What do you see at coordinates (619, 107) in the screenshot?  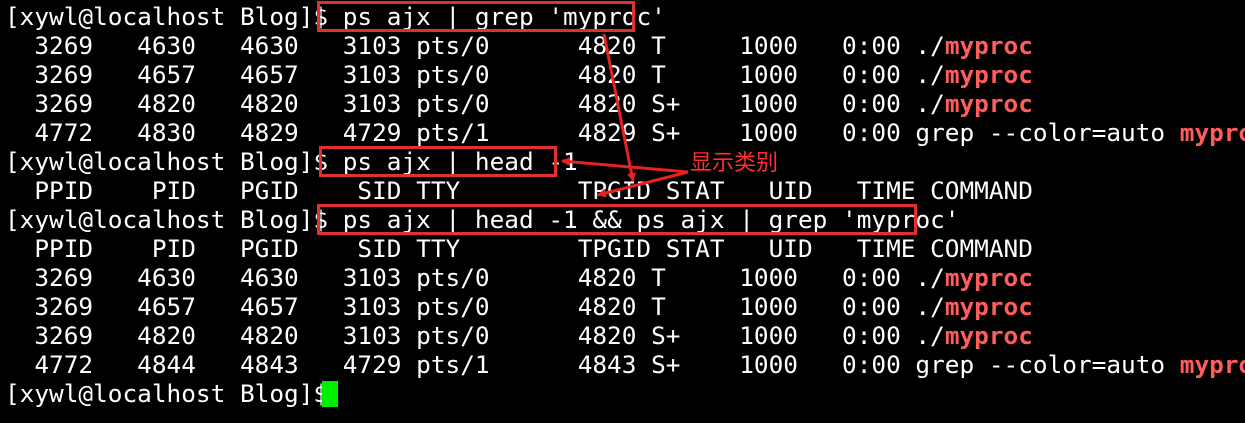 I see `arrow-from-cmd1` at bounding box center [619, 107].